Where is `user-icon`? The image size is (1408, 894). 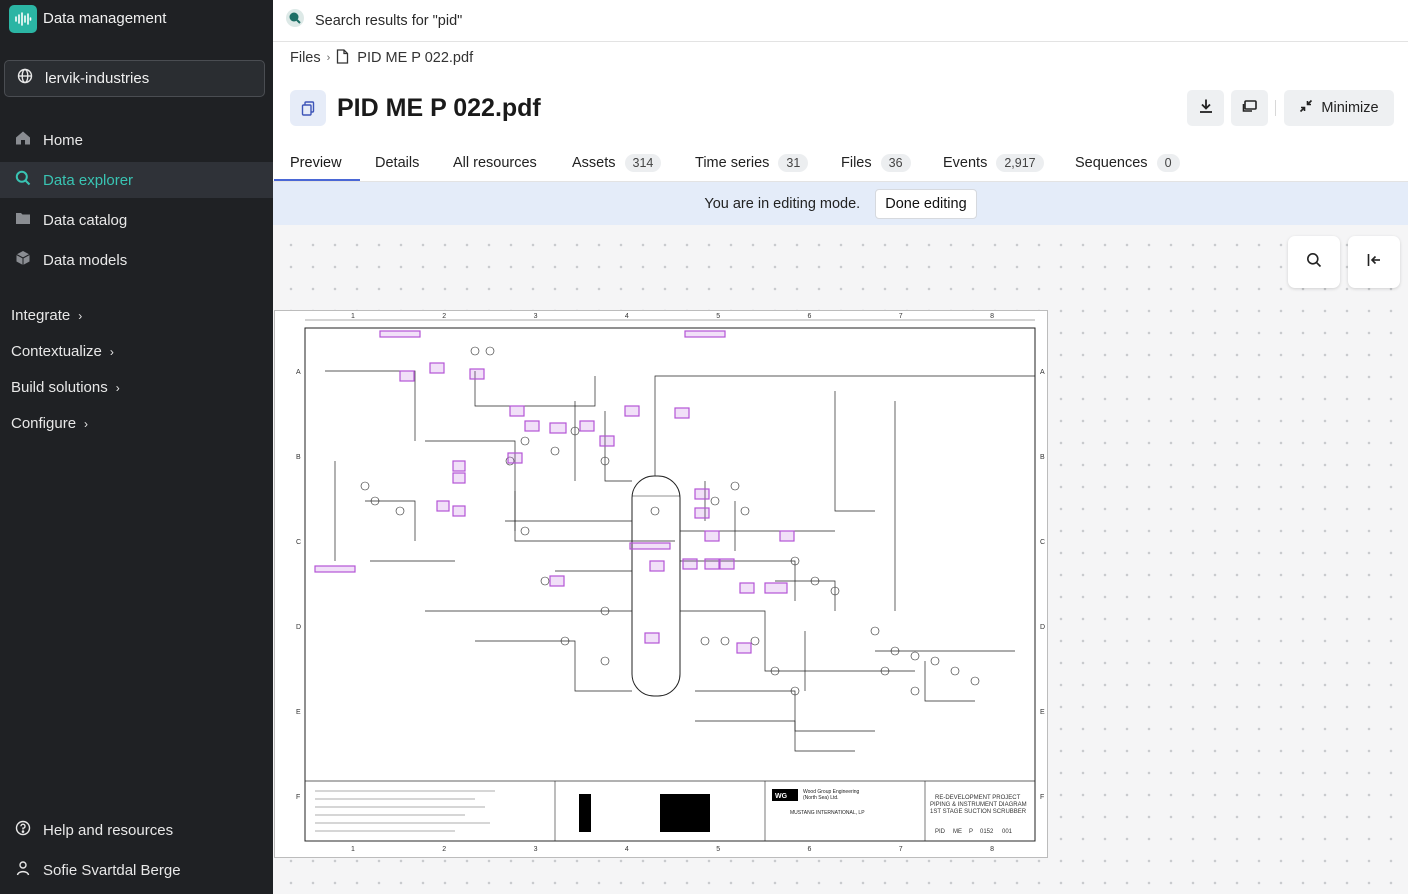
user-icon is located at coordinates (23, 870).